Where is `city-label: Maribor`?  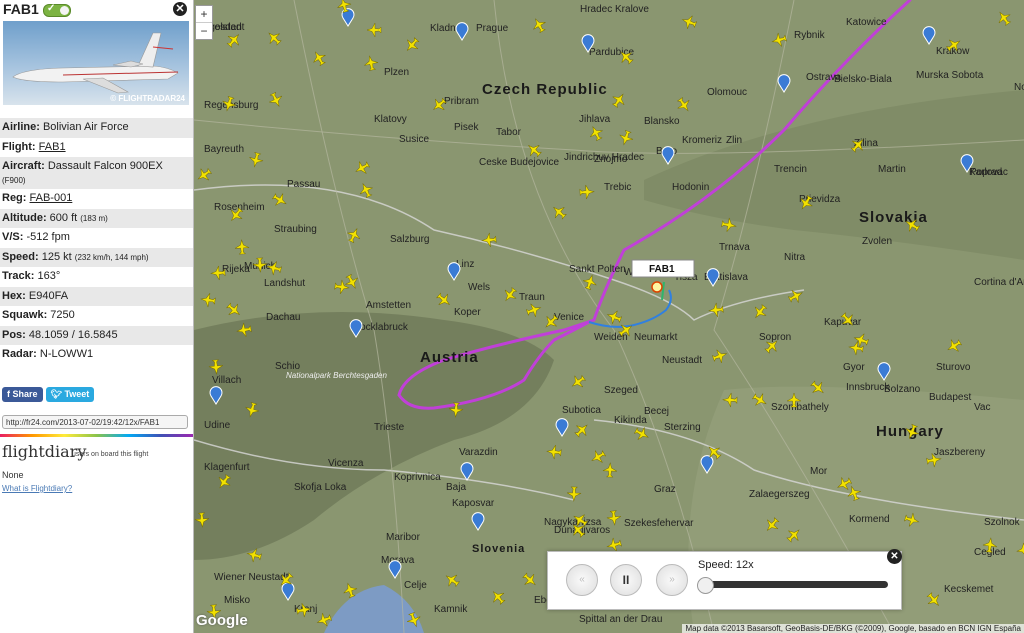
city-label: Maribor is located at coordinates (403, 537).